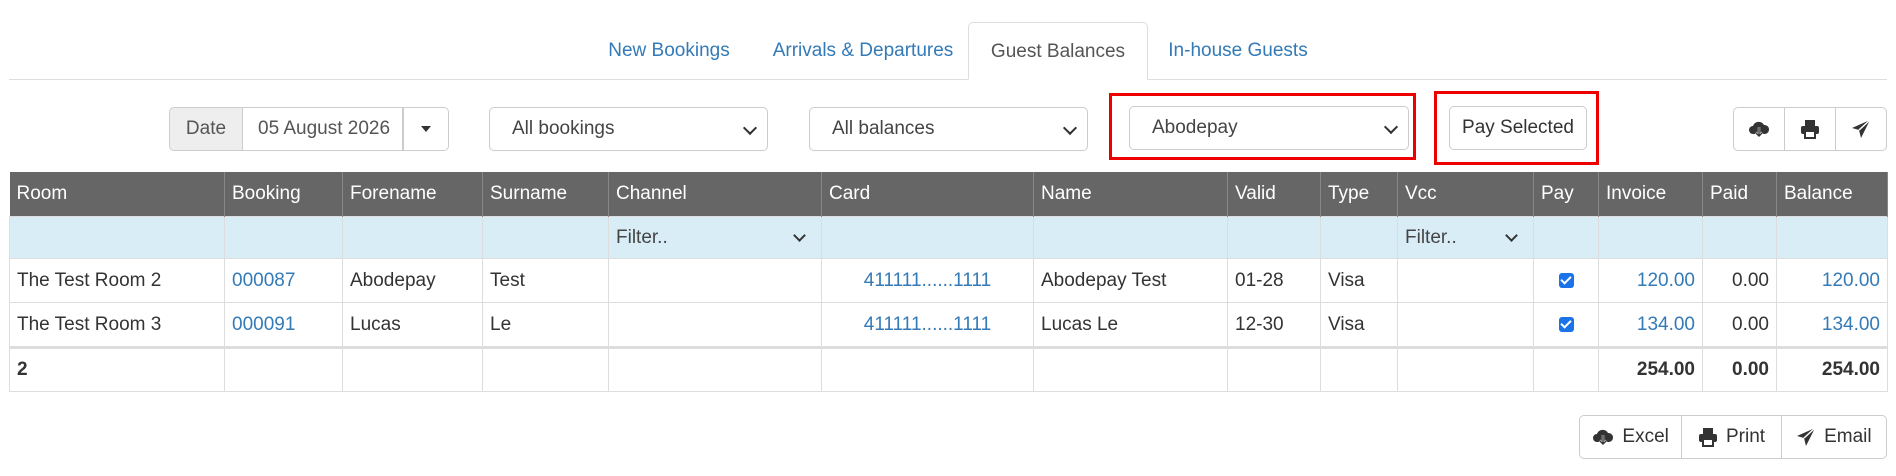  What do you see at coordinates (412, 325) in the screenshot?
I see `cell-forename: Lucas` at bounding box center [412, 325].